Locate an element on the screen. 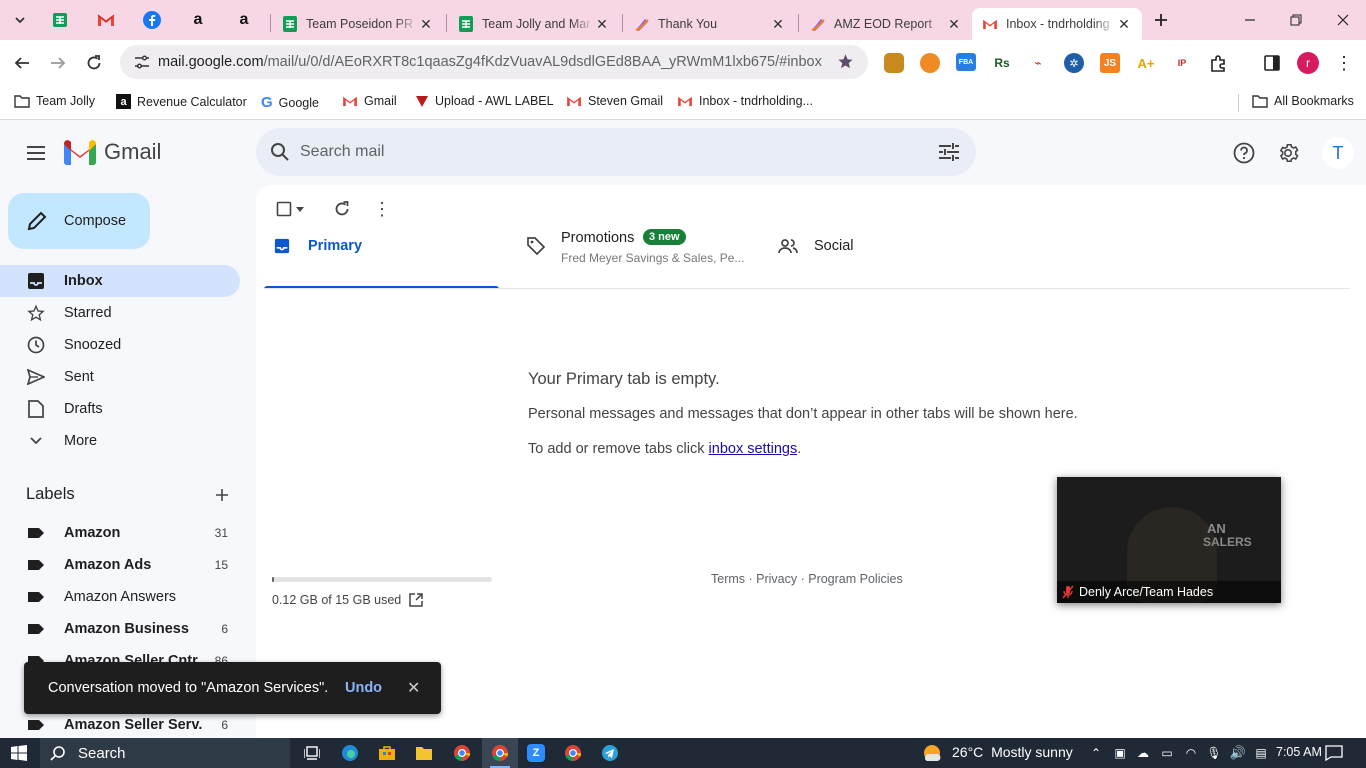 The image size is (1366, 768). select-all-checkbox is located at coordinates (290, 209).